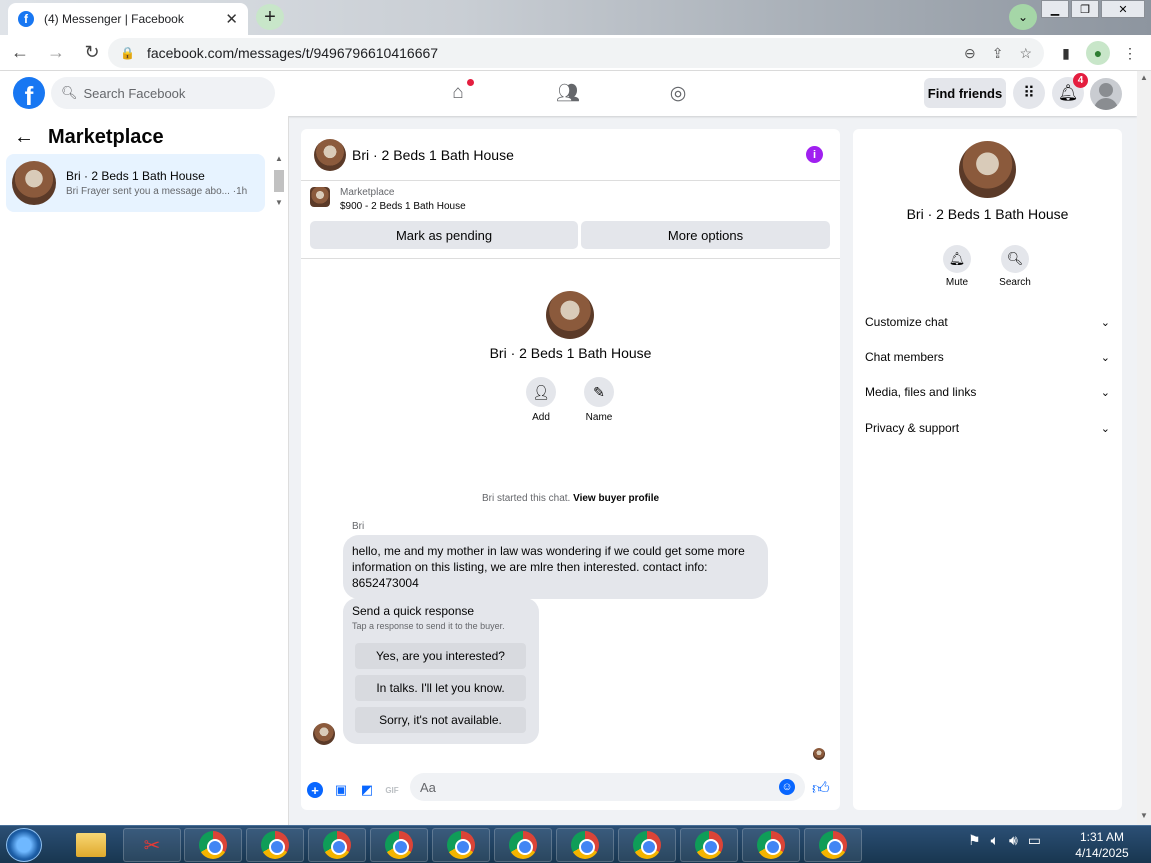 This screenshot has height=863, width=1151. Describe the element at coordinates (433, 155) in the screenshot. I see `chat-title: Bri · 2 Beds 1 Bath House` at that location.